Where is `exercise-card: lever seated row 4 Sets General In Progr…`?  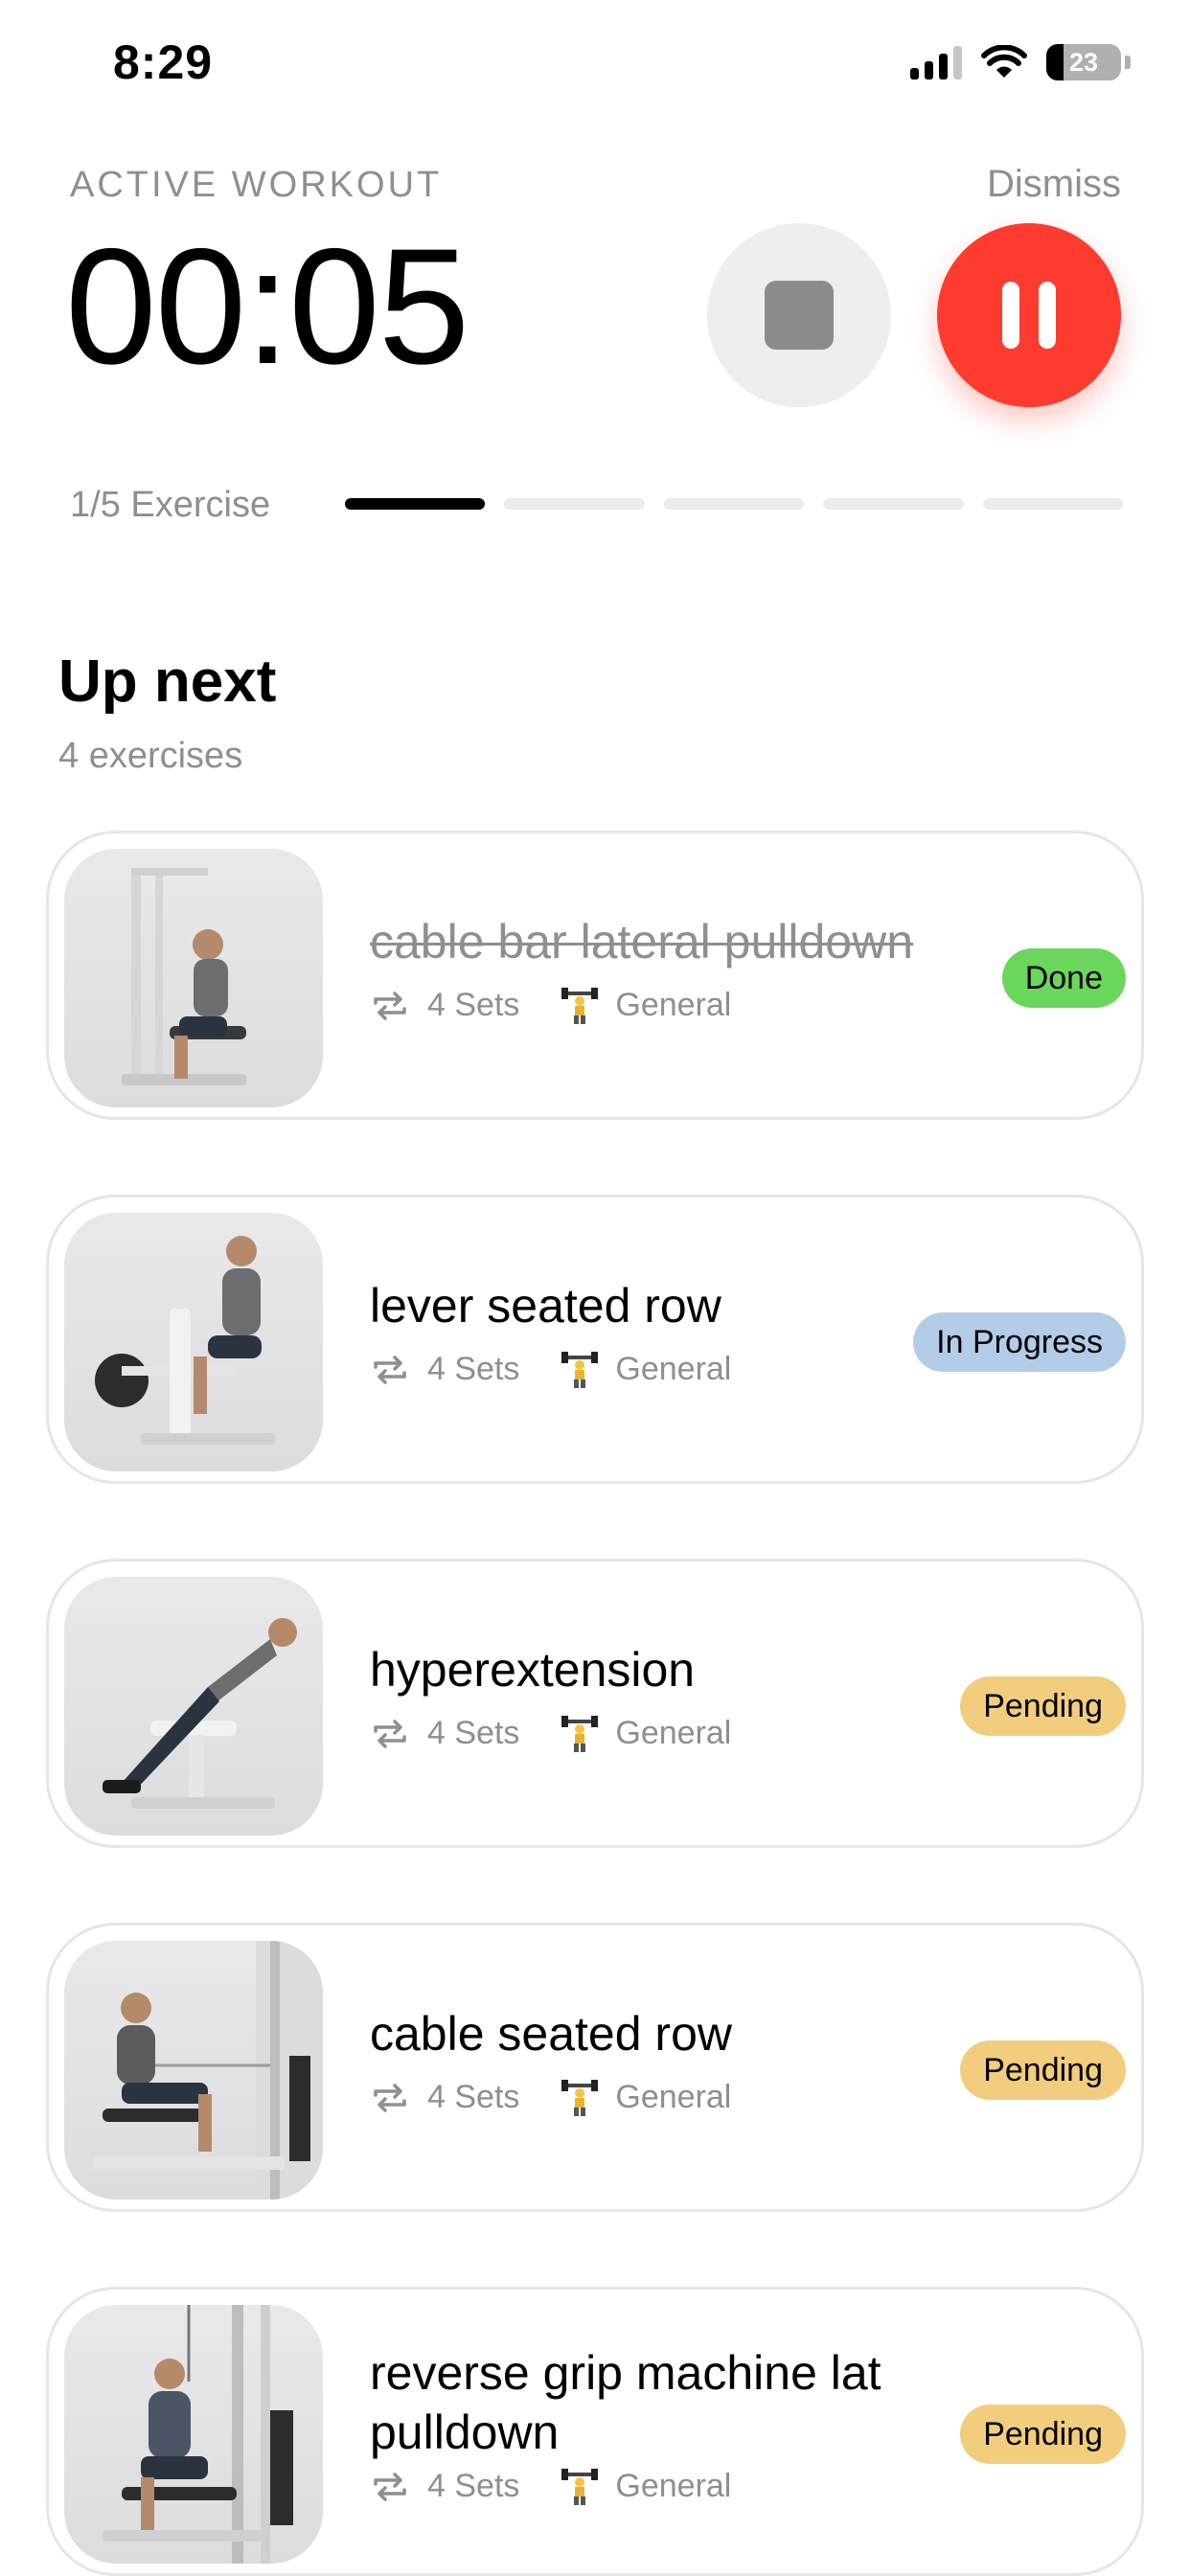 exercise-card: lever seated row 4 Sets General In Progr… is located at coordinates (595, 1339).